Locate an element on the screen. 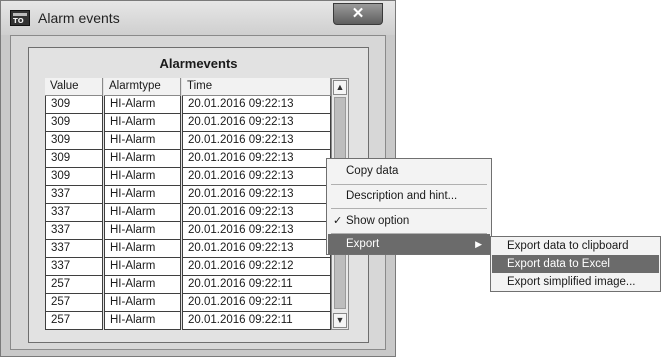  menu-item-show-option: ✓ Show option is located at coordinates (409, 221).